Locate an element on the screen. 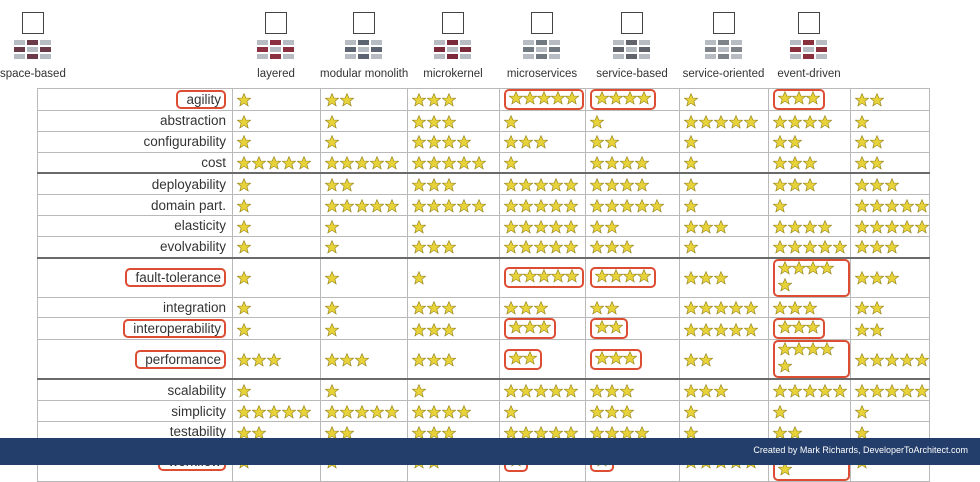  table-row: scalability is located at coordinates (483, 390).